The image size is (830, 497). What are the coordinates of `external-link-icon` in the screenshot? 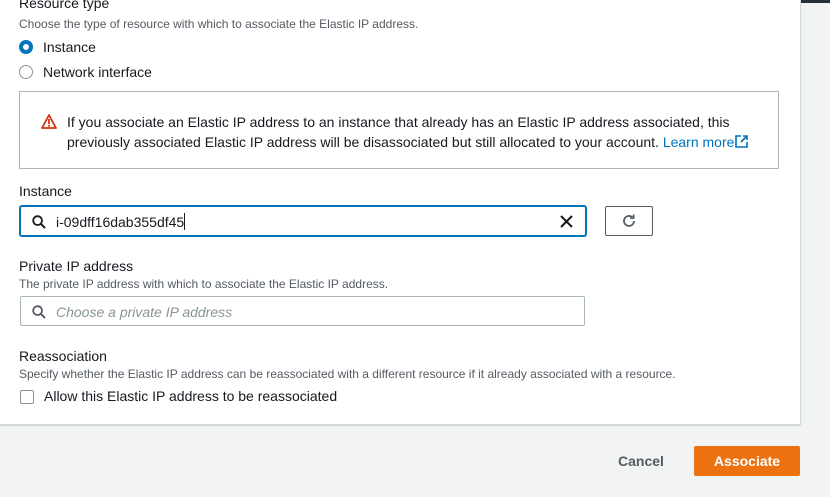 It's located at (742, 141).